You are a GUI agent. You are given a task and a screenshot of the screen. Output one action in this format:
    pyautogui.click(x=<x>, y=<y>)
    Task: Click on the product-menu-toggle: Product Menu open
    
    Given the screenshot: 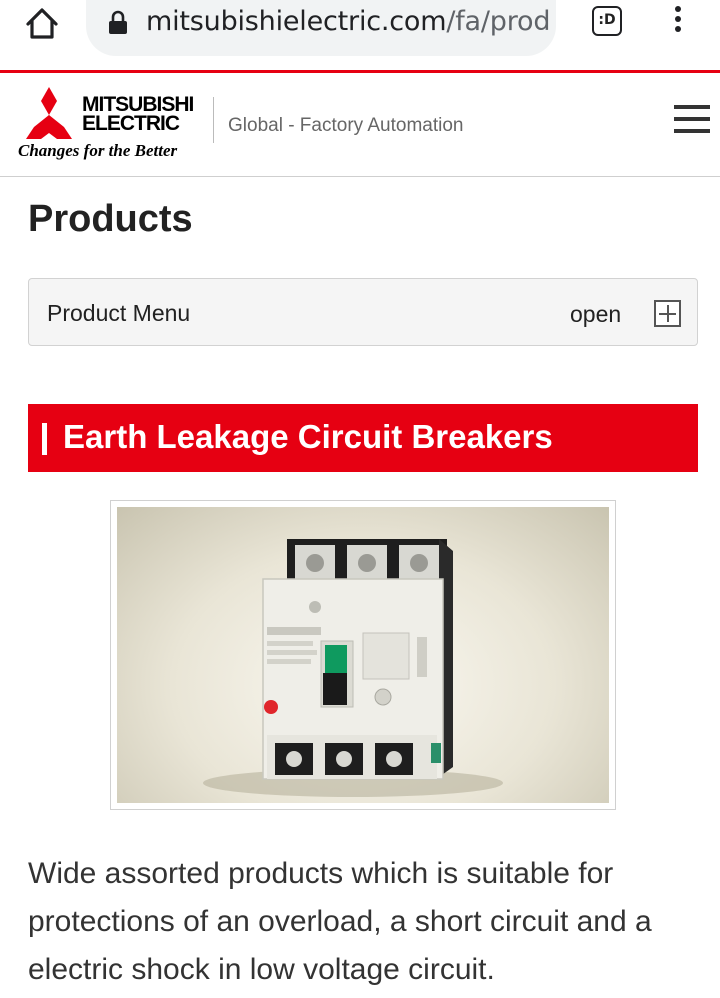 What is the action you would take?
    pyautogui.click(x=363, y=312)
    